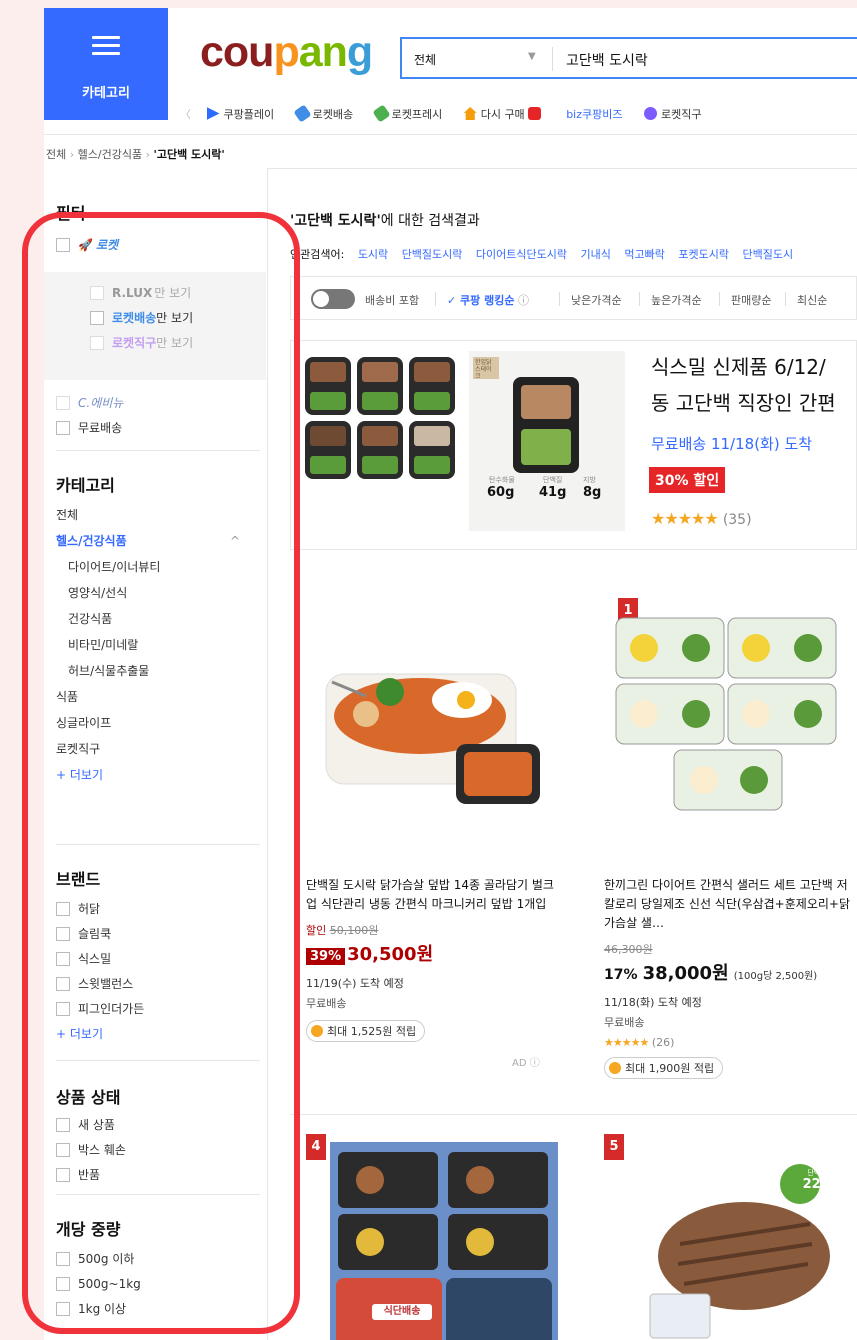  What do you see at coordinates (444, 1241) in the screenshot?
I see `meal-box-image` at bounding box center [444, 1241].